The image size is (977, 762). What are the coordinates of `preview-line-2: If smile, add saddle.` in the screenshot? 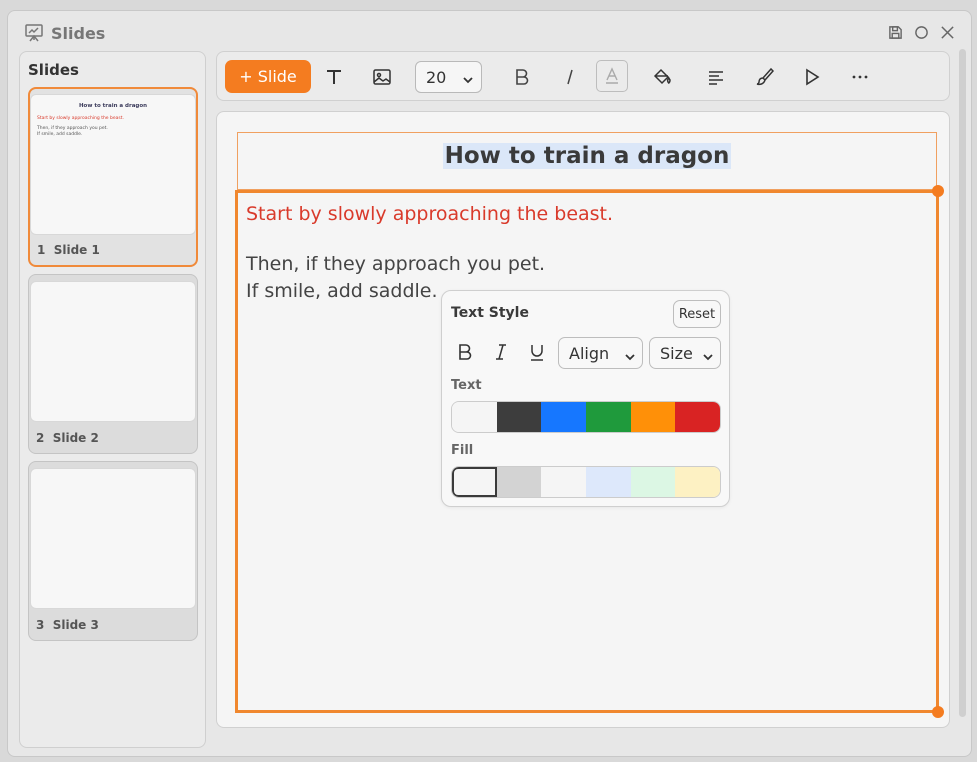 It's located at (60, 134).